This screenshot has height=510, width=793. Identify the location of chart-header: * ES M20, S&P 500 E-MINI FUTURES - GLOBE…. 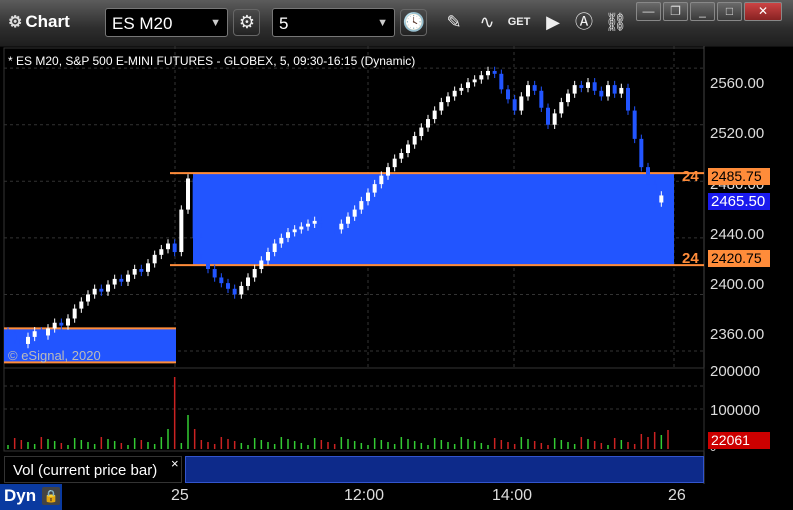
(212, 61).